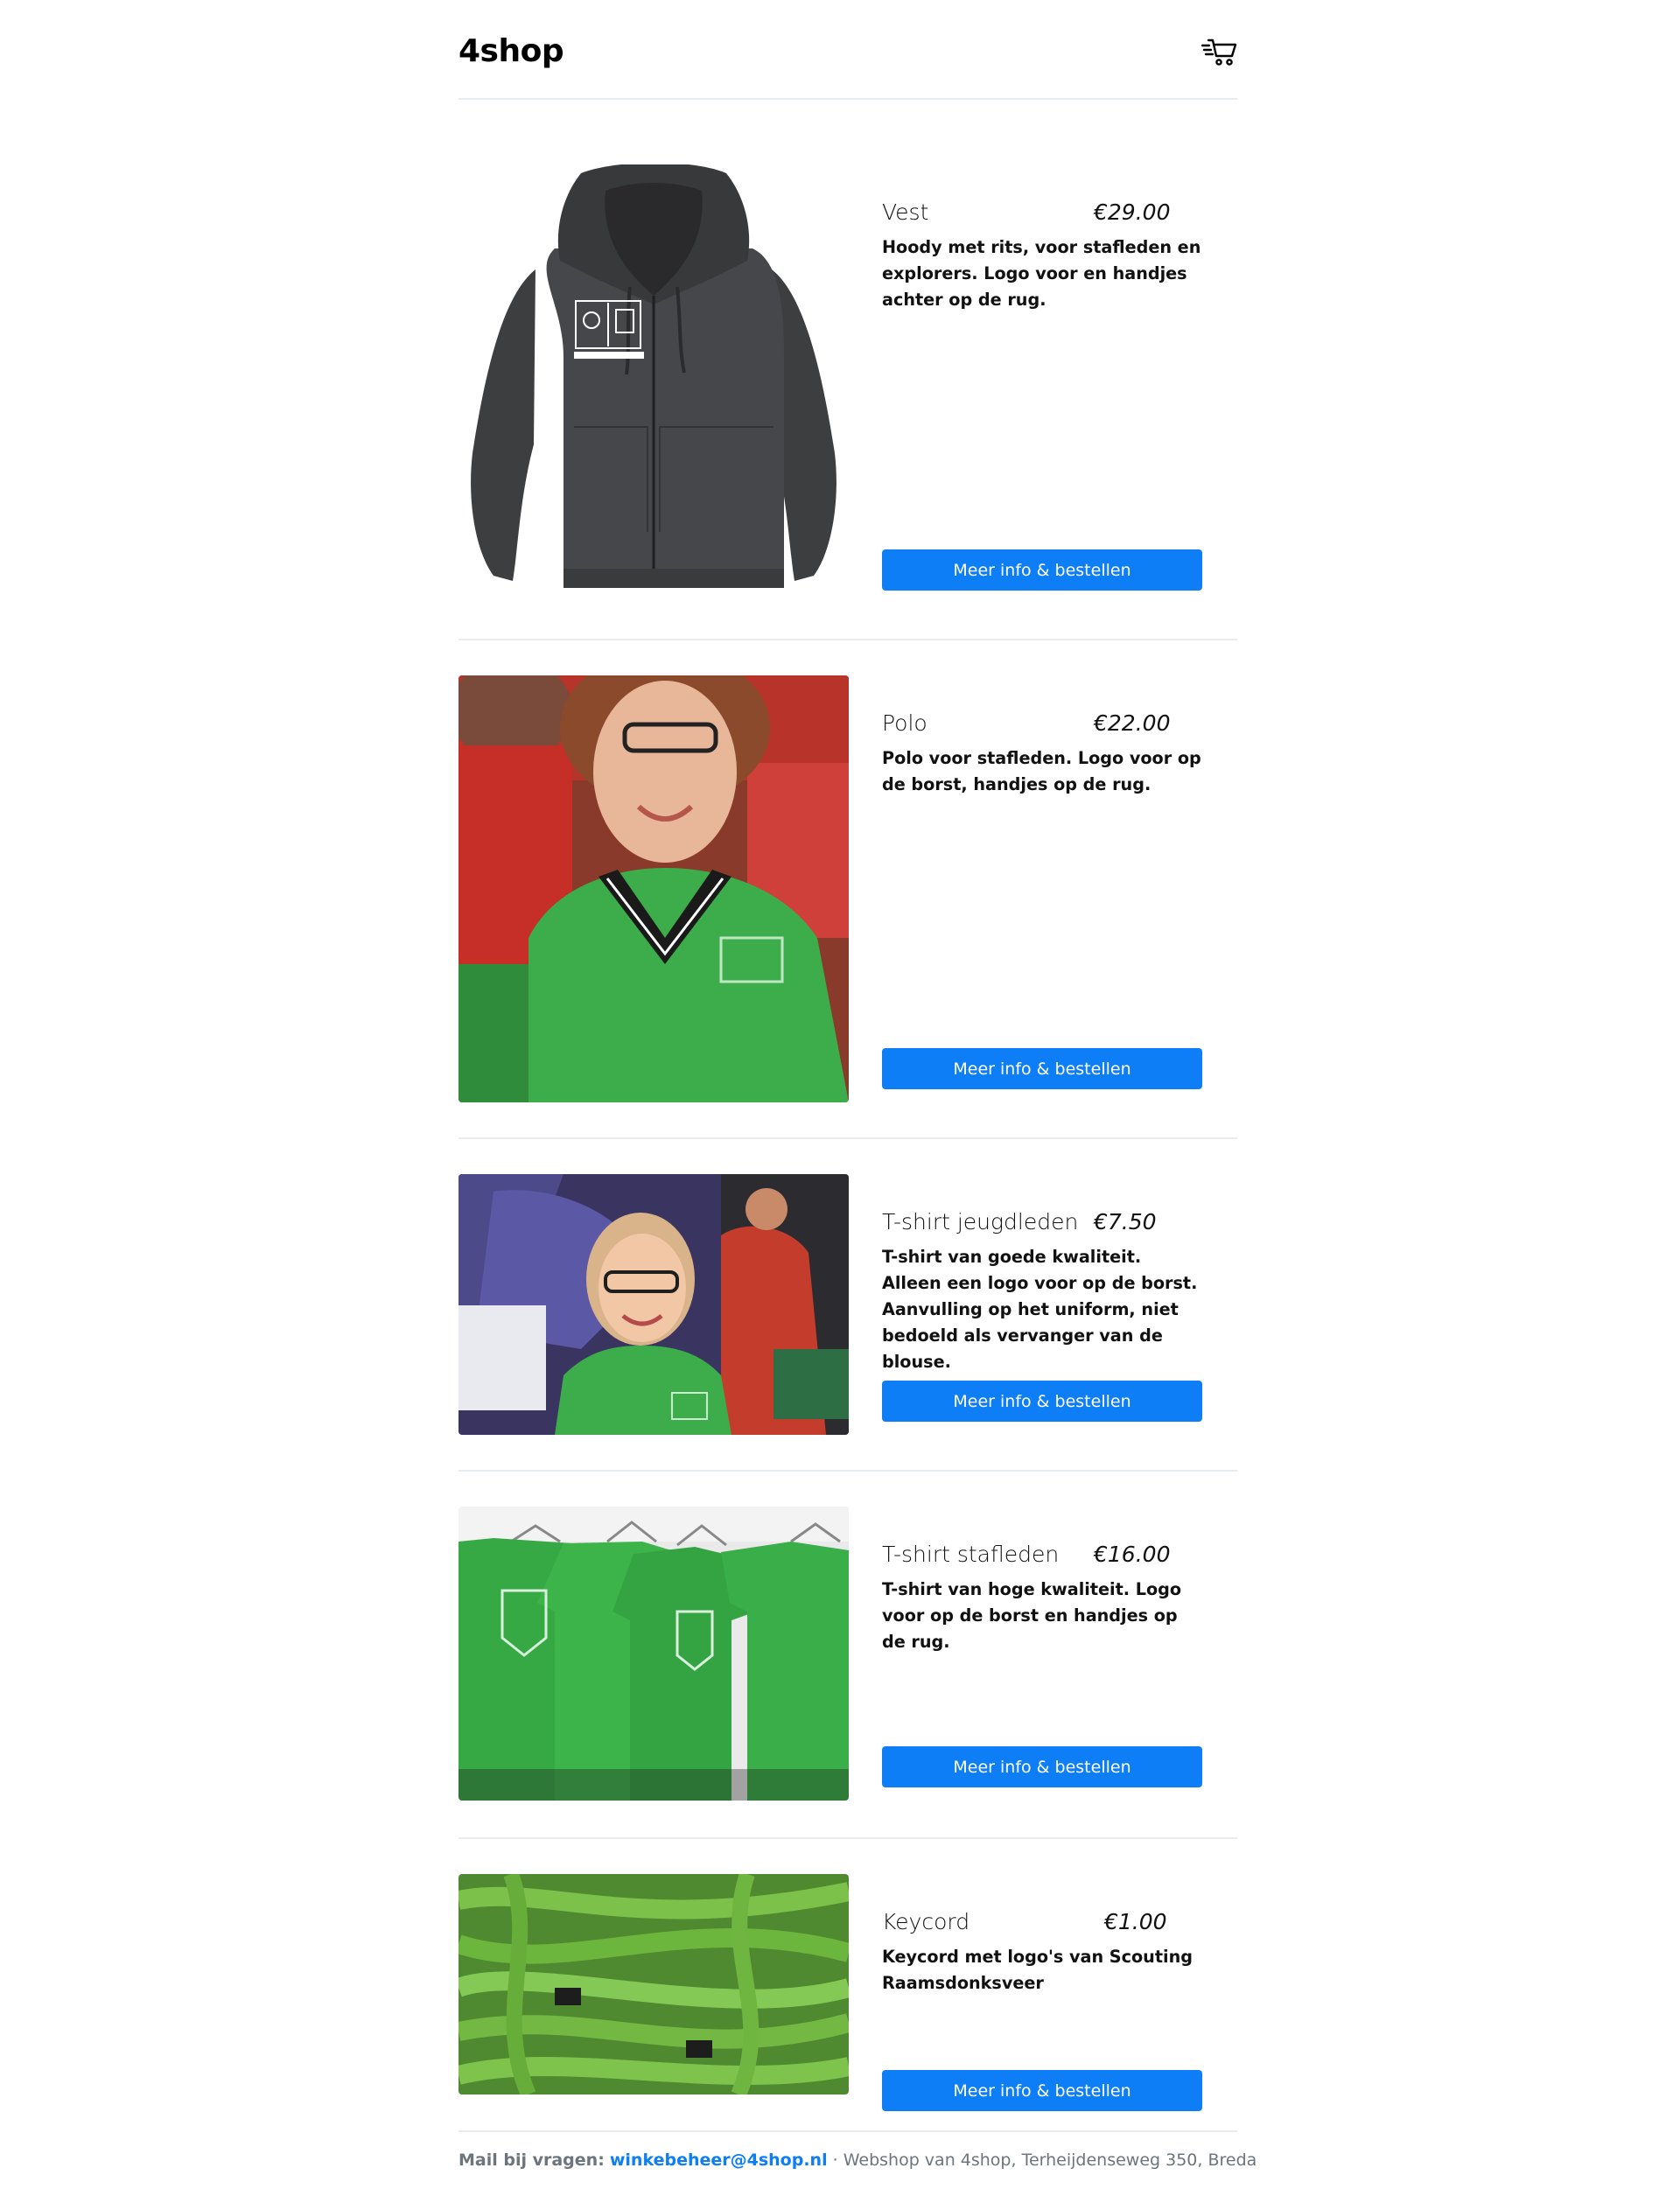 This screenshot has width=1680, height=2196. What do you see at coordinates (653, 1654) in the screenshot?
I see `product-image-tshirt-staff` at bounding box center [653, 1654].